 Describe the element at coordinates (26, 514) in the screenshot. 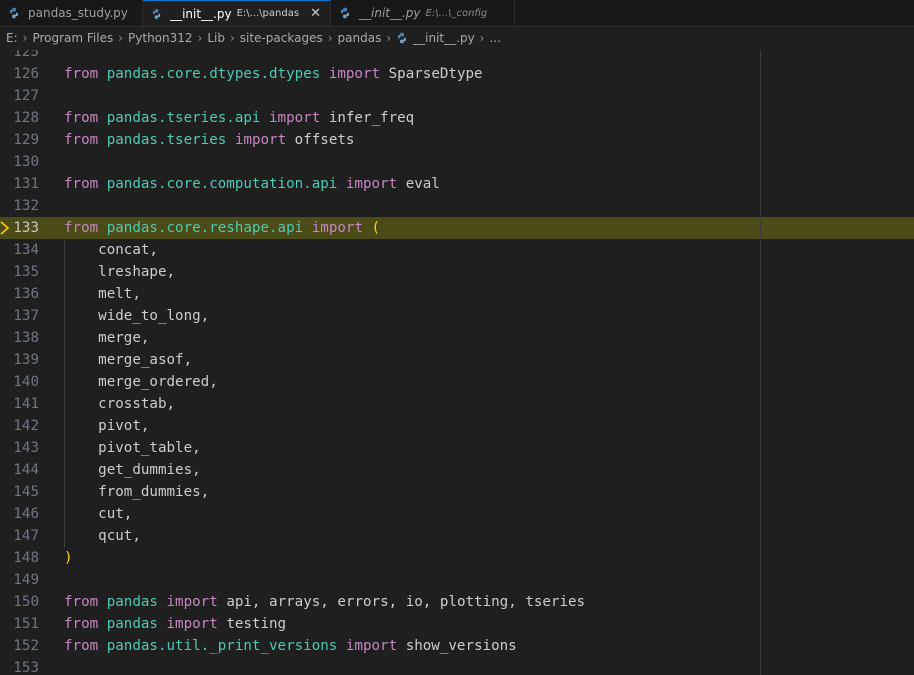

I see `line-number: 146` at that location.